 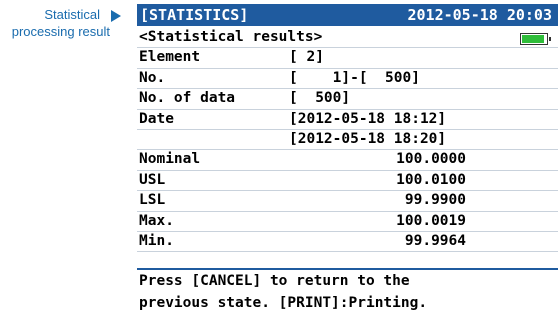 What do you see at coordinates (231, 37) in the screenshot?
I see `results-header-label: <Statistical results>` at bounding box center [231, 37].